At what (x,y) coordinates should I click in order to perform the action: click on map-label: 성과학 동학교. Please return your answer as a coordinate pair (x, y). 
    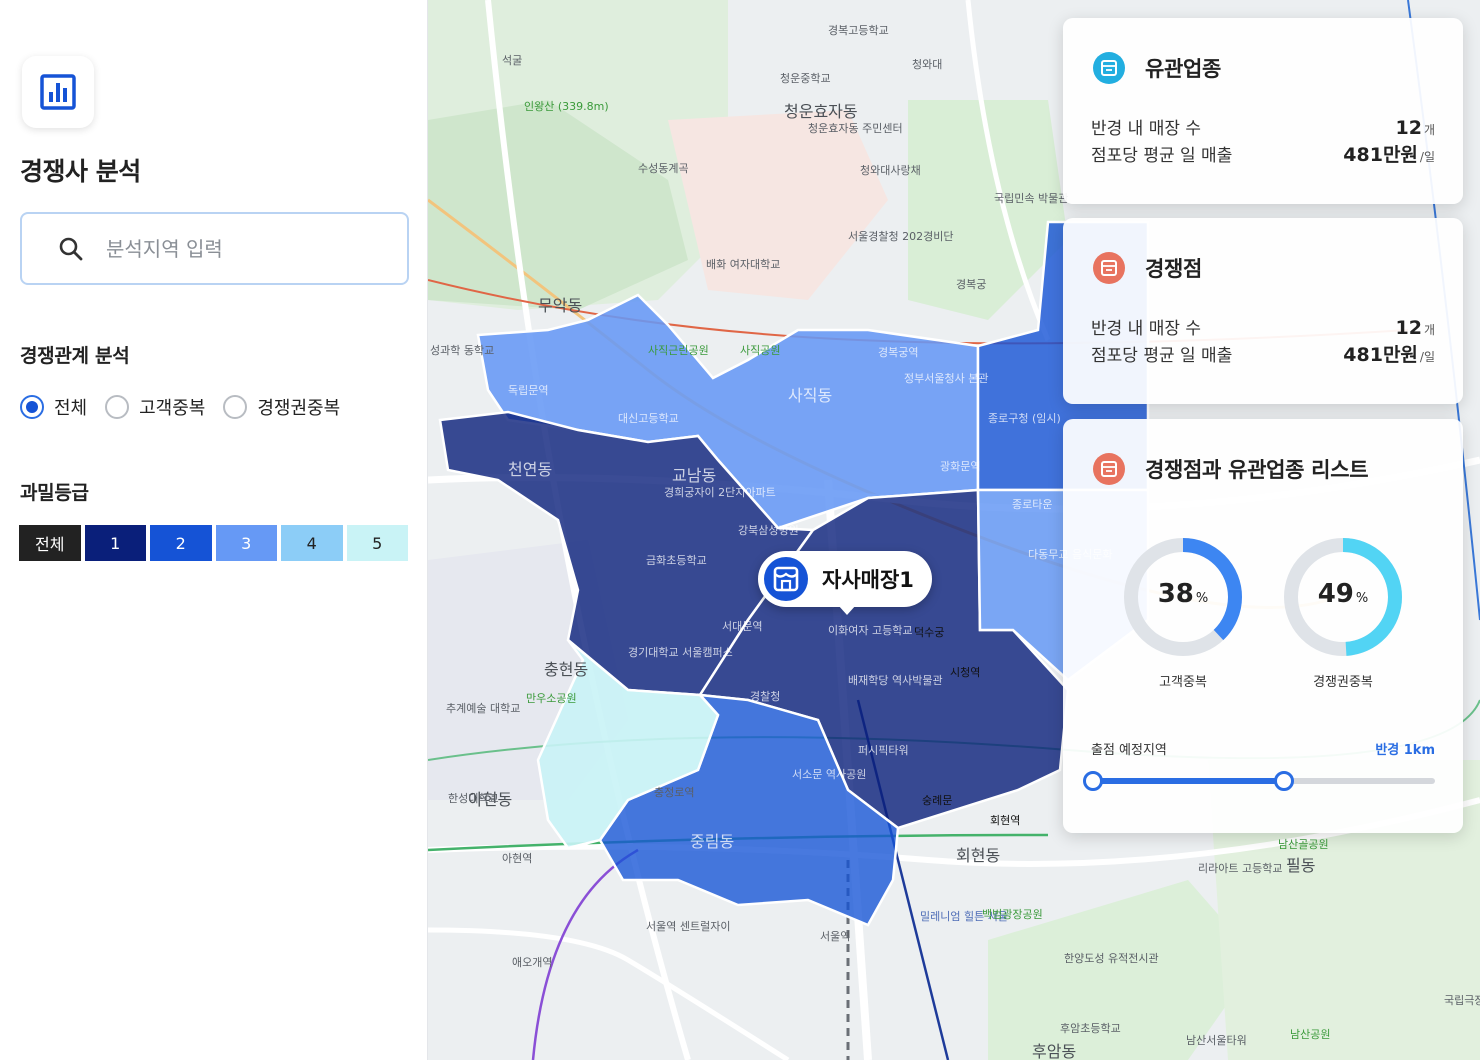
    Looking at the image, I should click on (462, 350).